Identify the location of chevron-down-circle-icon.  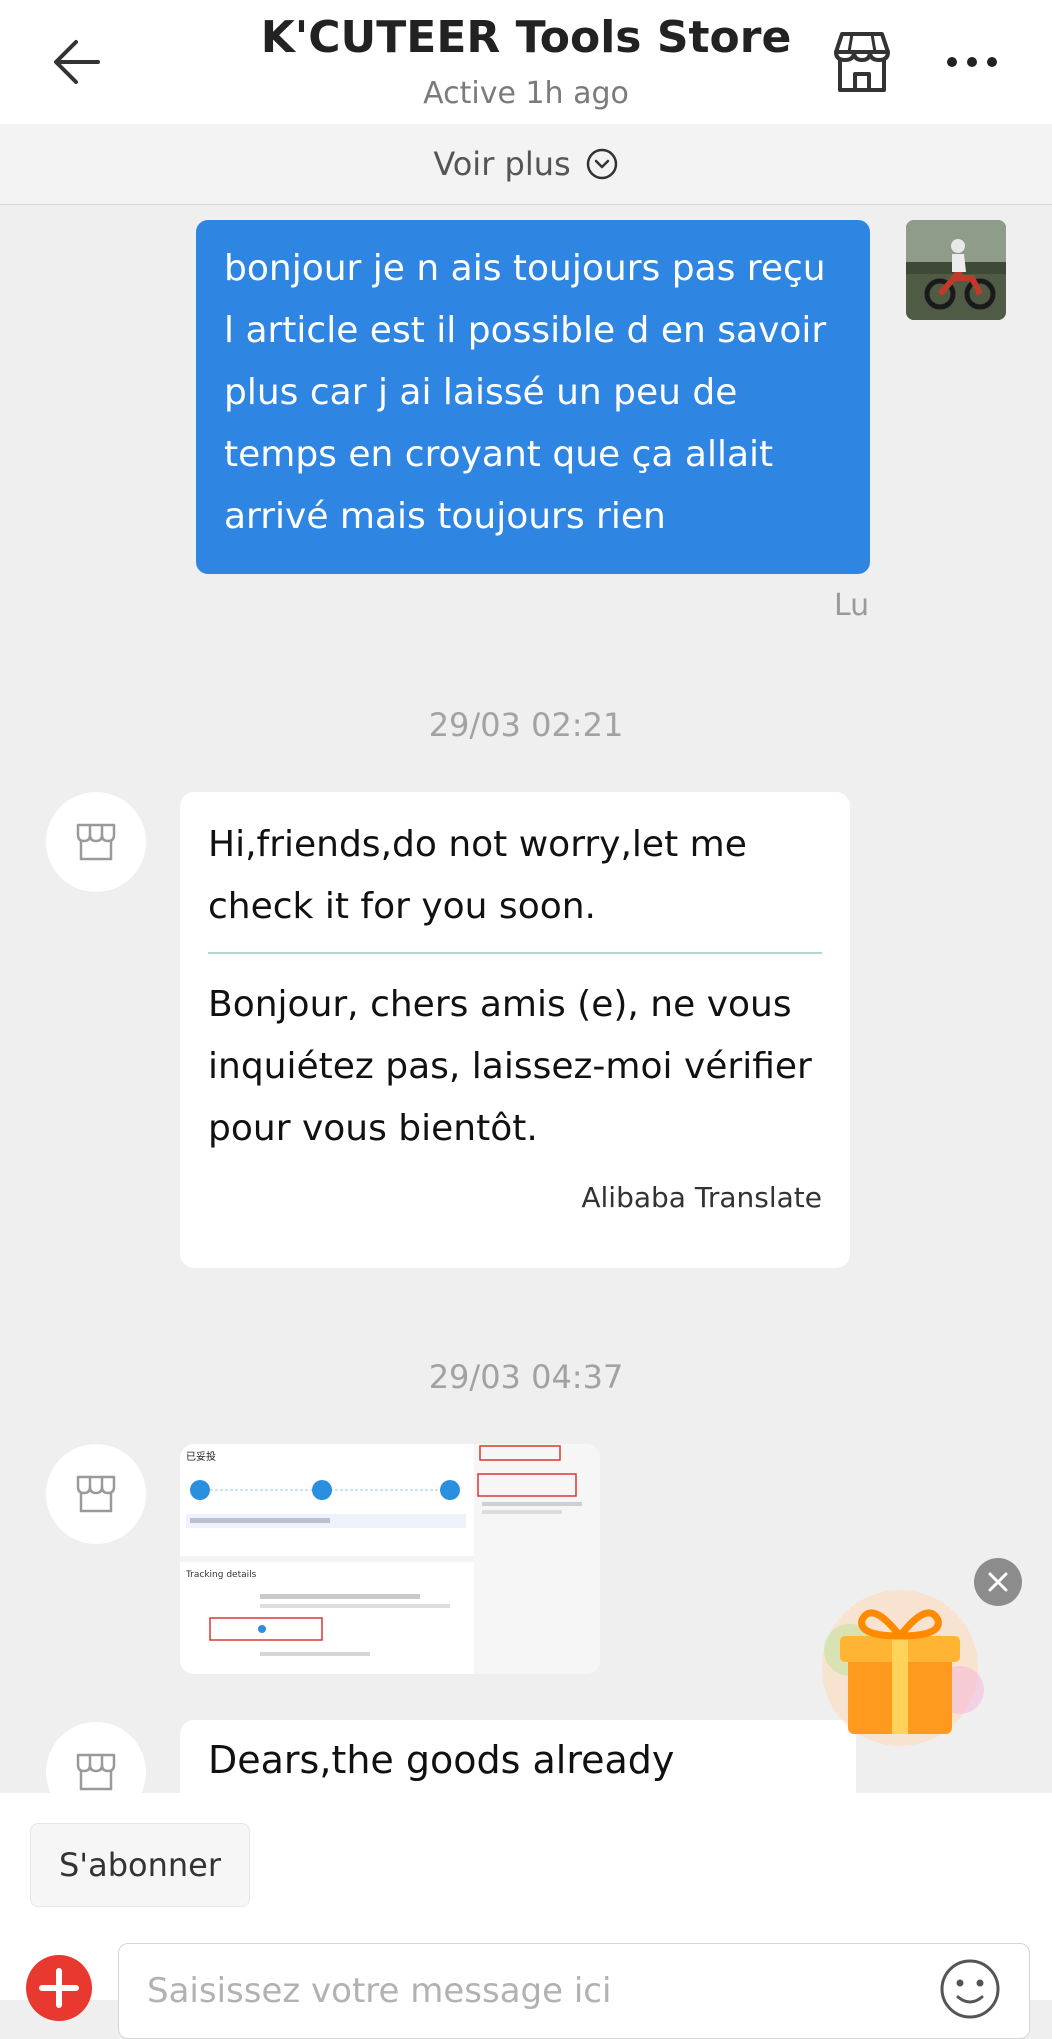
(601, 164).